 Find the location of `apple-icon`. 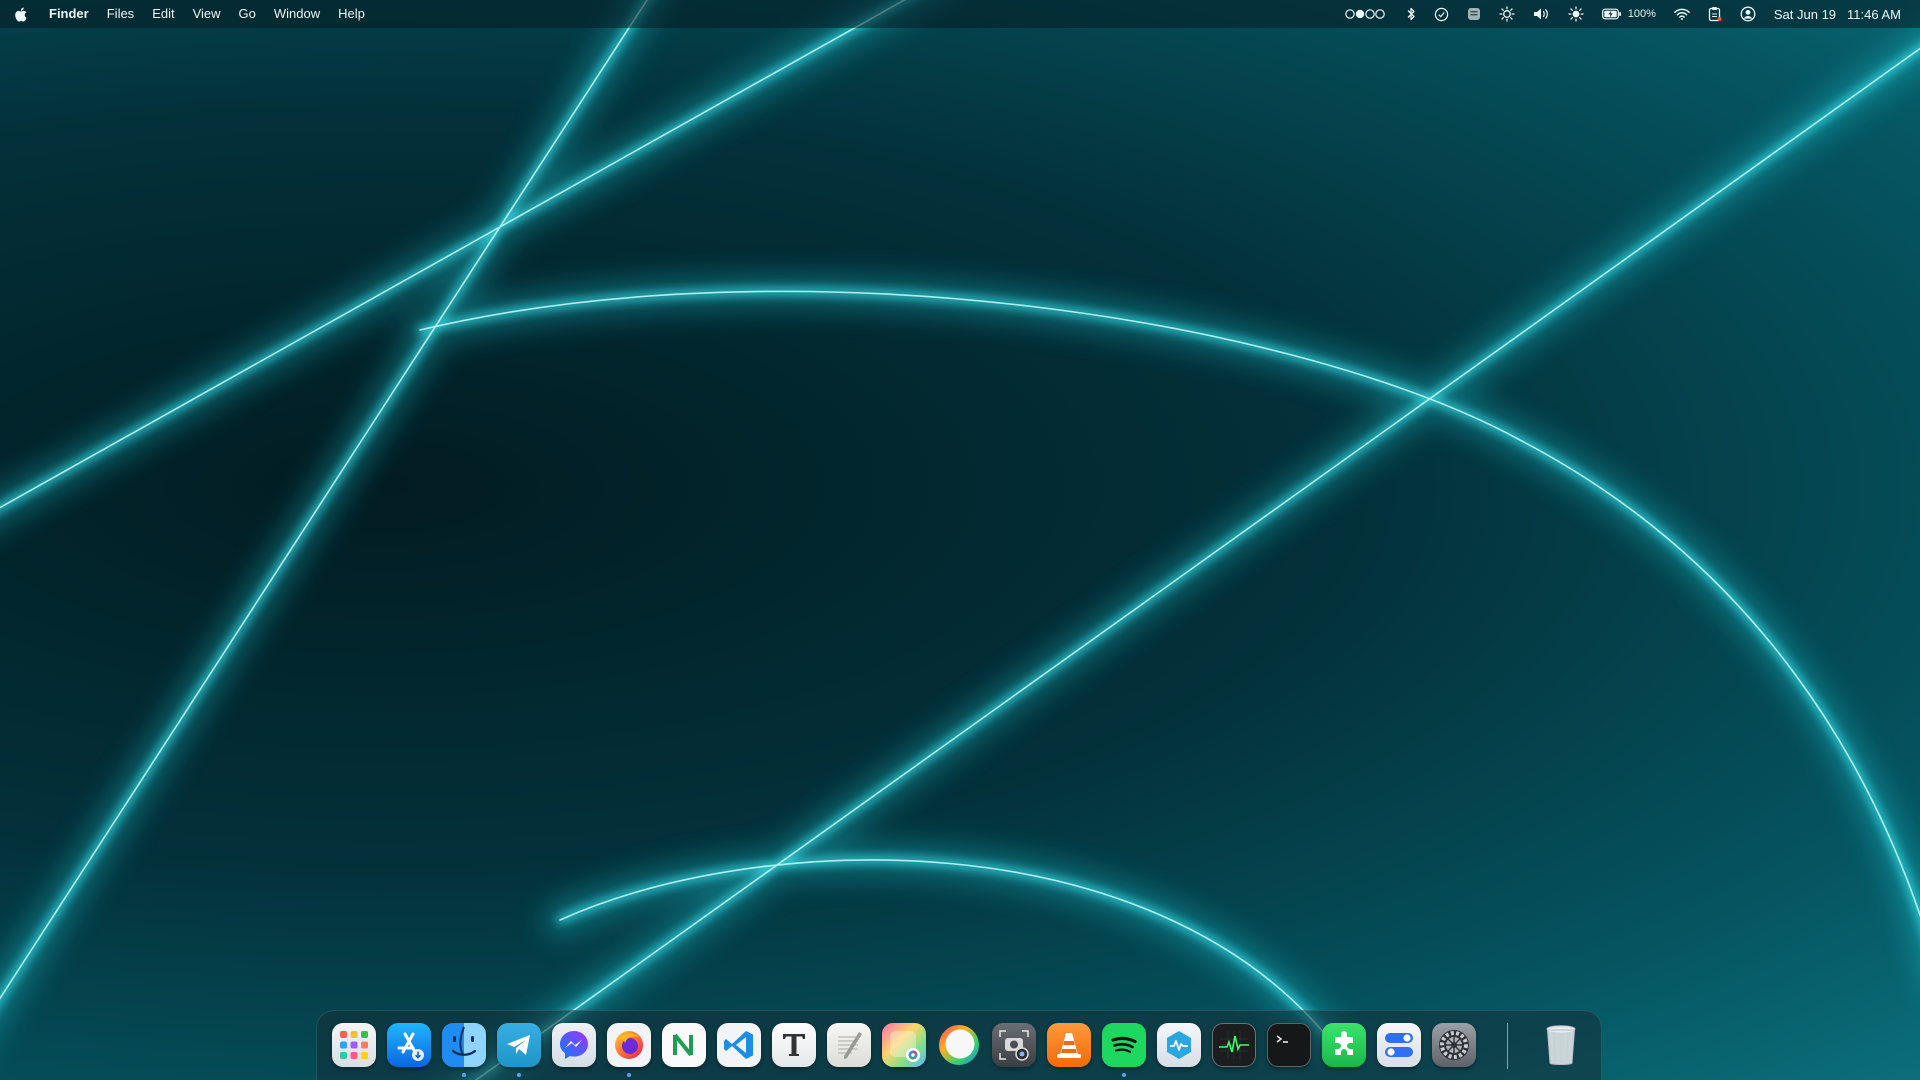

apple-icon is located at coordinates (20, 14).